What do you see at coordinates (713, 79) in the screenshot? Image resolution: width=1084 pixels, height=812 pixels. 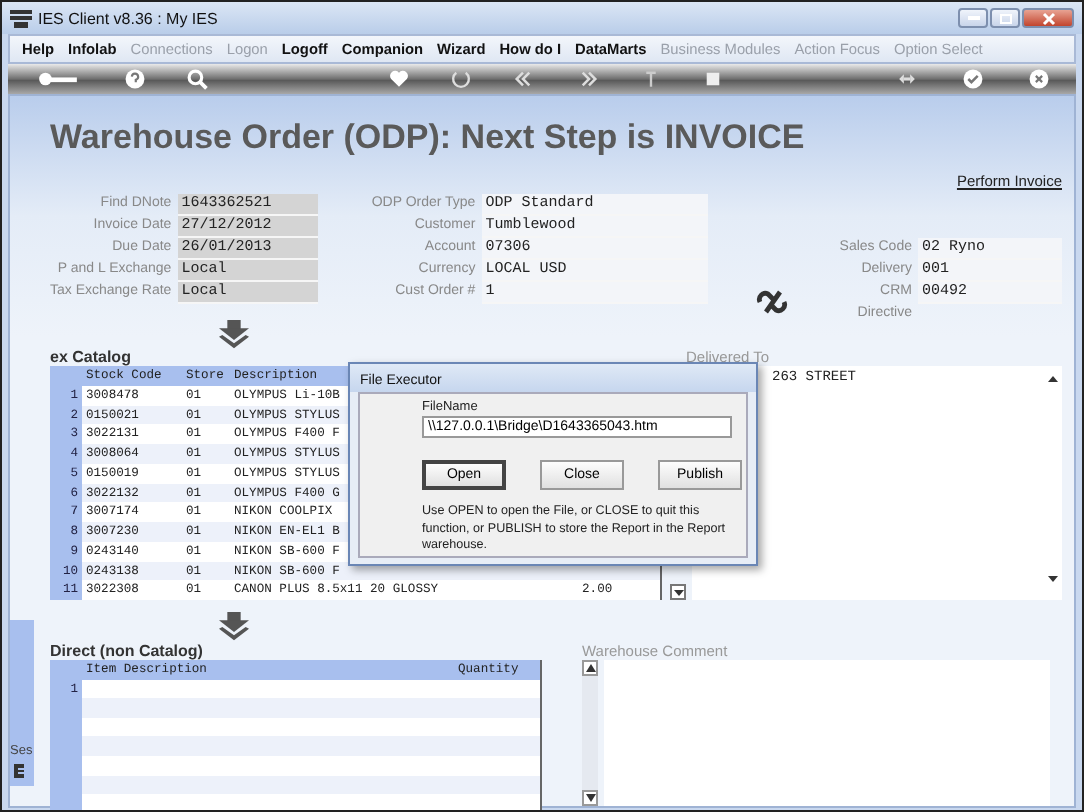 I see `square-icon` at bounding box center [713, 79].